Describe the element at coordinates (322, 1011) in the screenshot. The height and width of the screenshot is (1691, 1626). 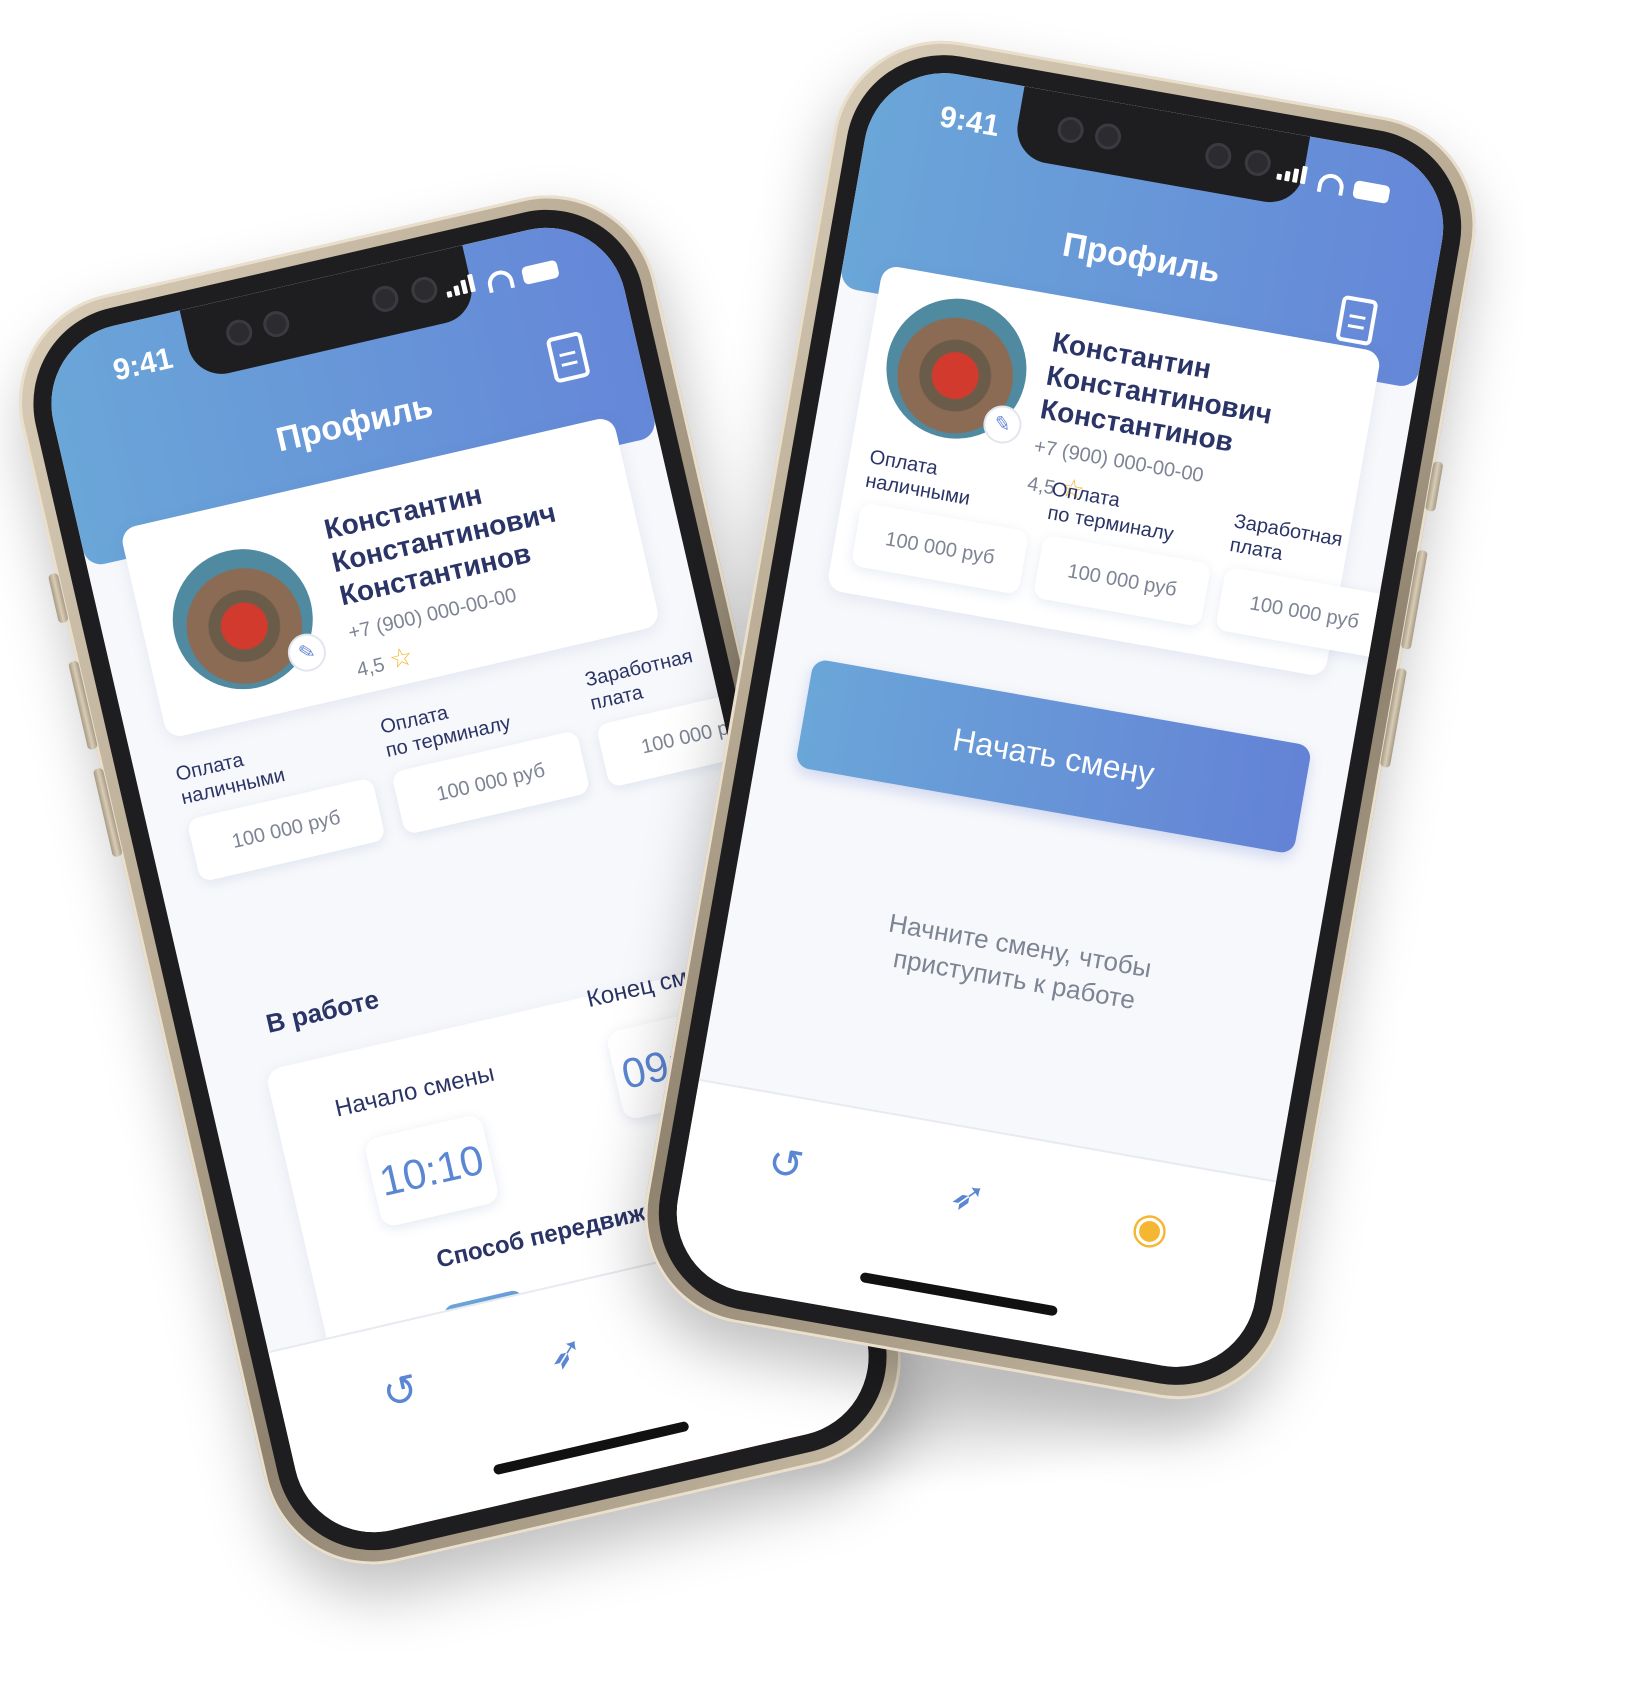
I see `work-section-title: В работе` at that location.